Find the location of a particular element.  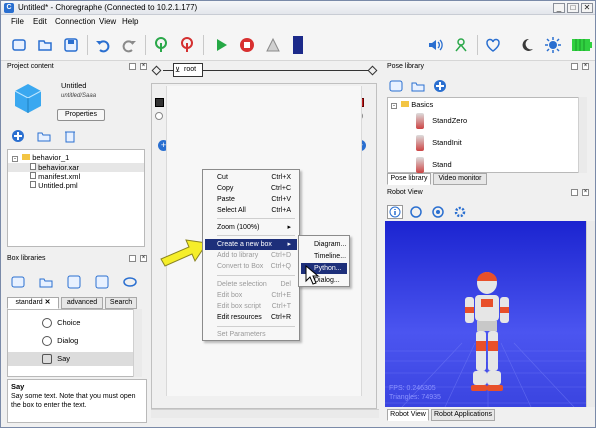

pose-item-stand: Stand is located at coordinates (487, 165).